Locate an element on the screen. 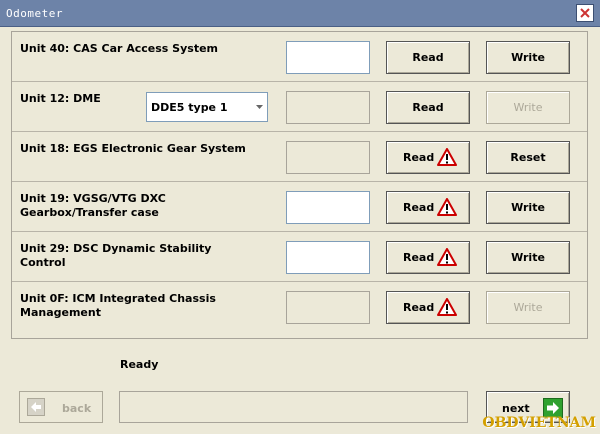 The width and height of the screenshot is (600, 434). dropdown-arrow-icon is located at coordinates (259, 107).